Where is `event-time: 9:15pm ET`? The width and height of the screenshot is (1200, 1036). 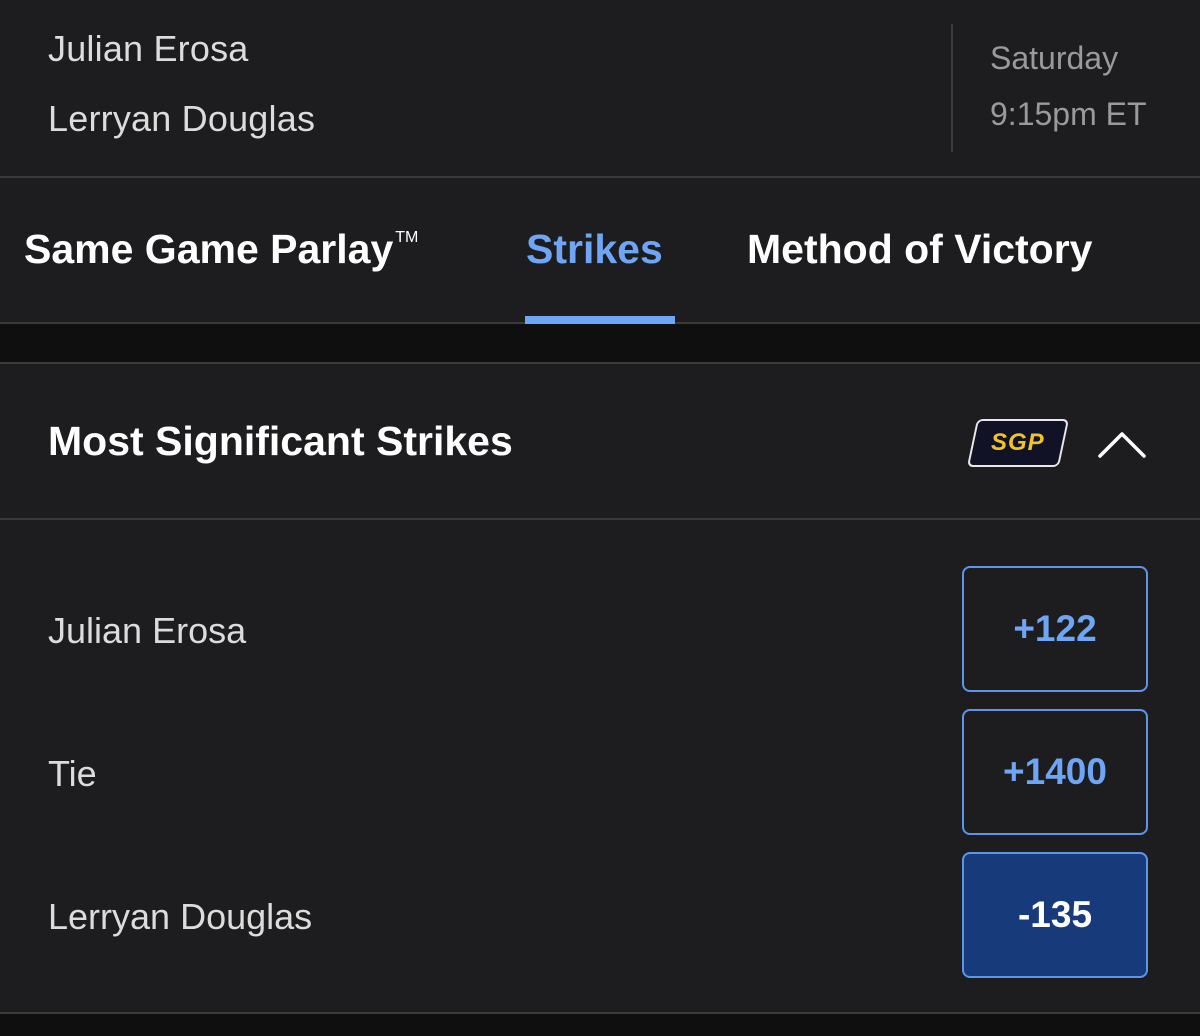
event-time: 9:15pm ET is located at coordinates (1068, 114).